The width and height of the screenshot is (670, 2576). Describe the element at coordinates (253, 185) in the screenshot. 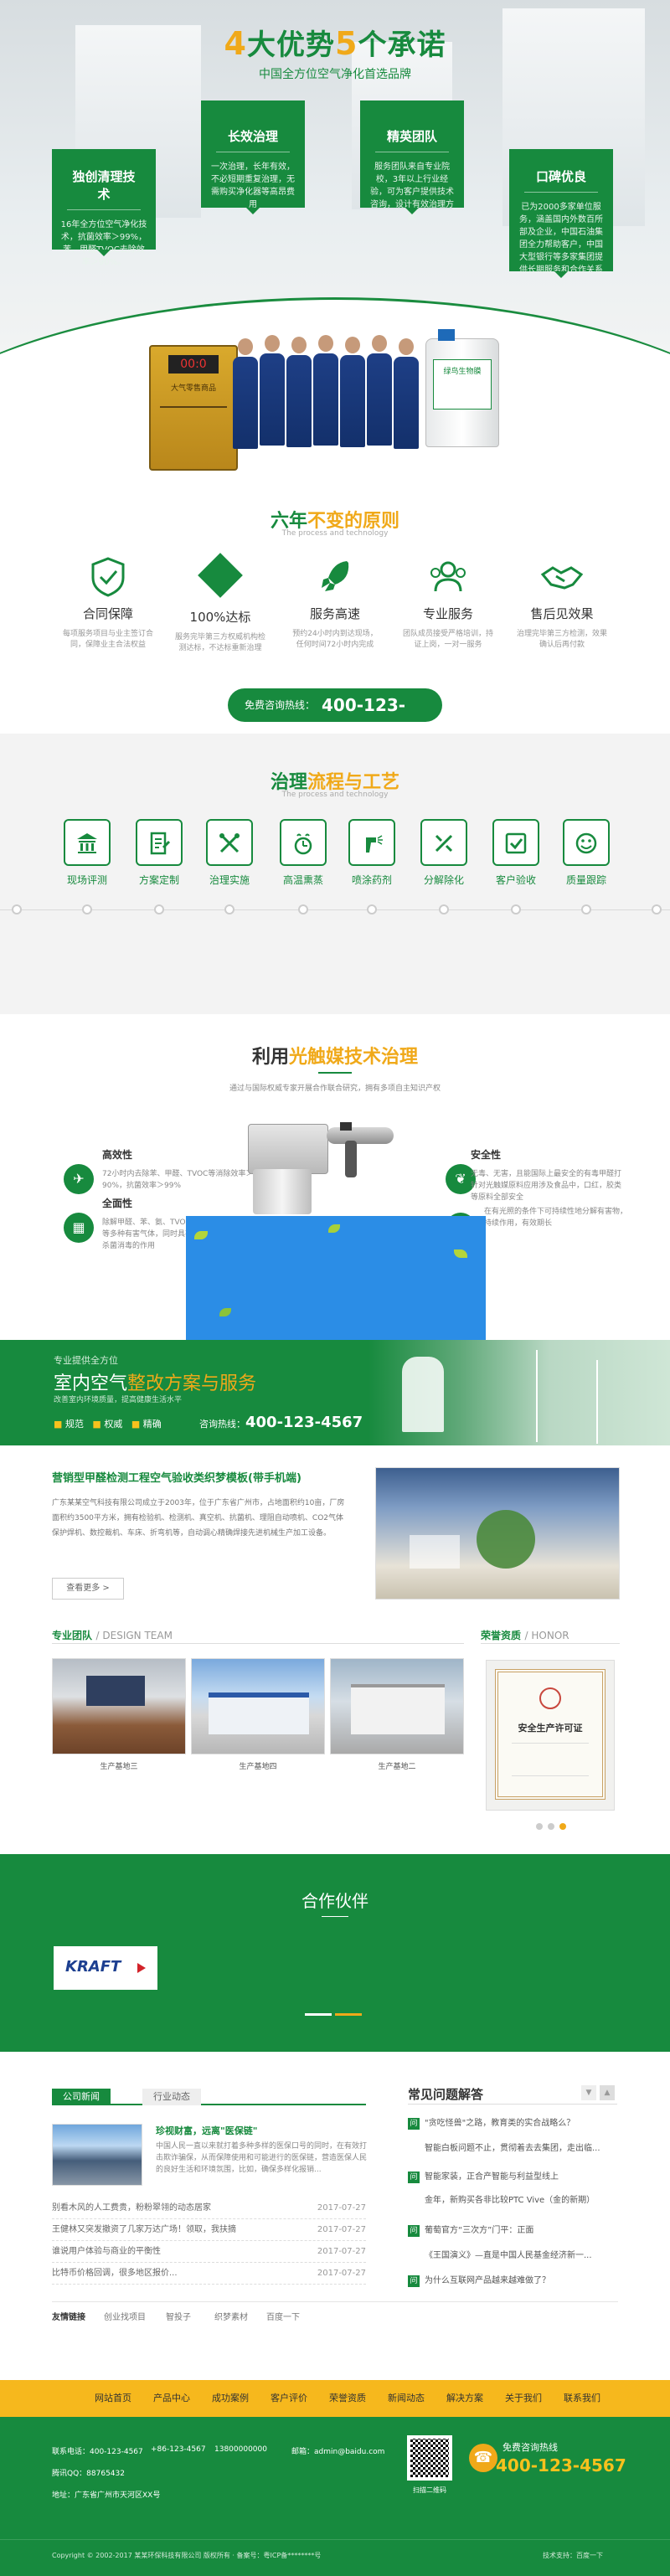

I see `advantage-card-text: 一次治理，长年有效，不必短期重复治理，无需购买净化器等高昂费用` at that location.